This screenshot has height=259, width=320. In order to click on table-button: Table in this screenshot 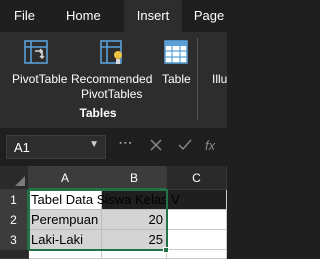, I will do `click(177, 69)`.